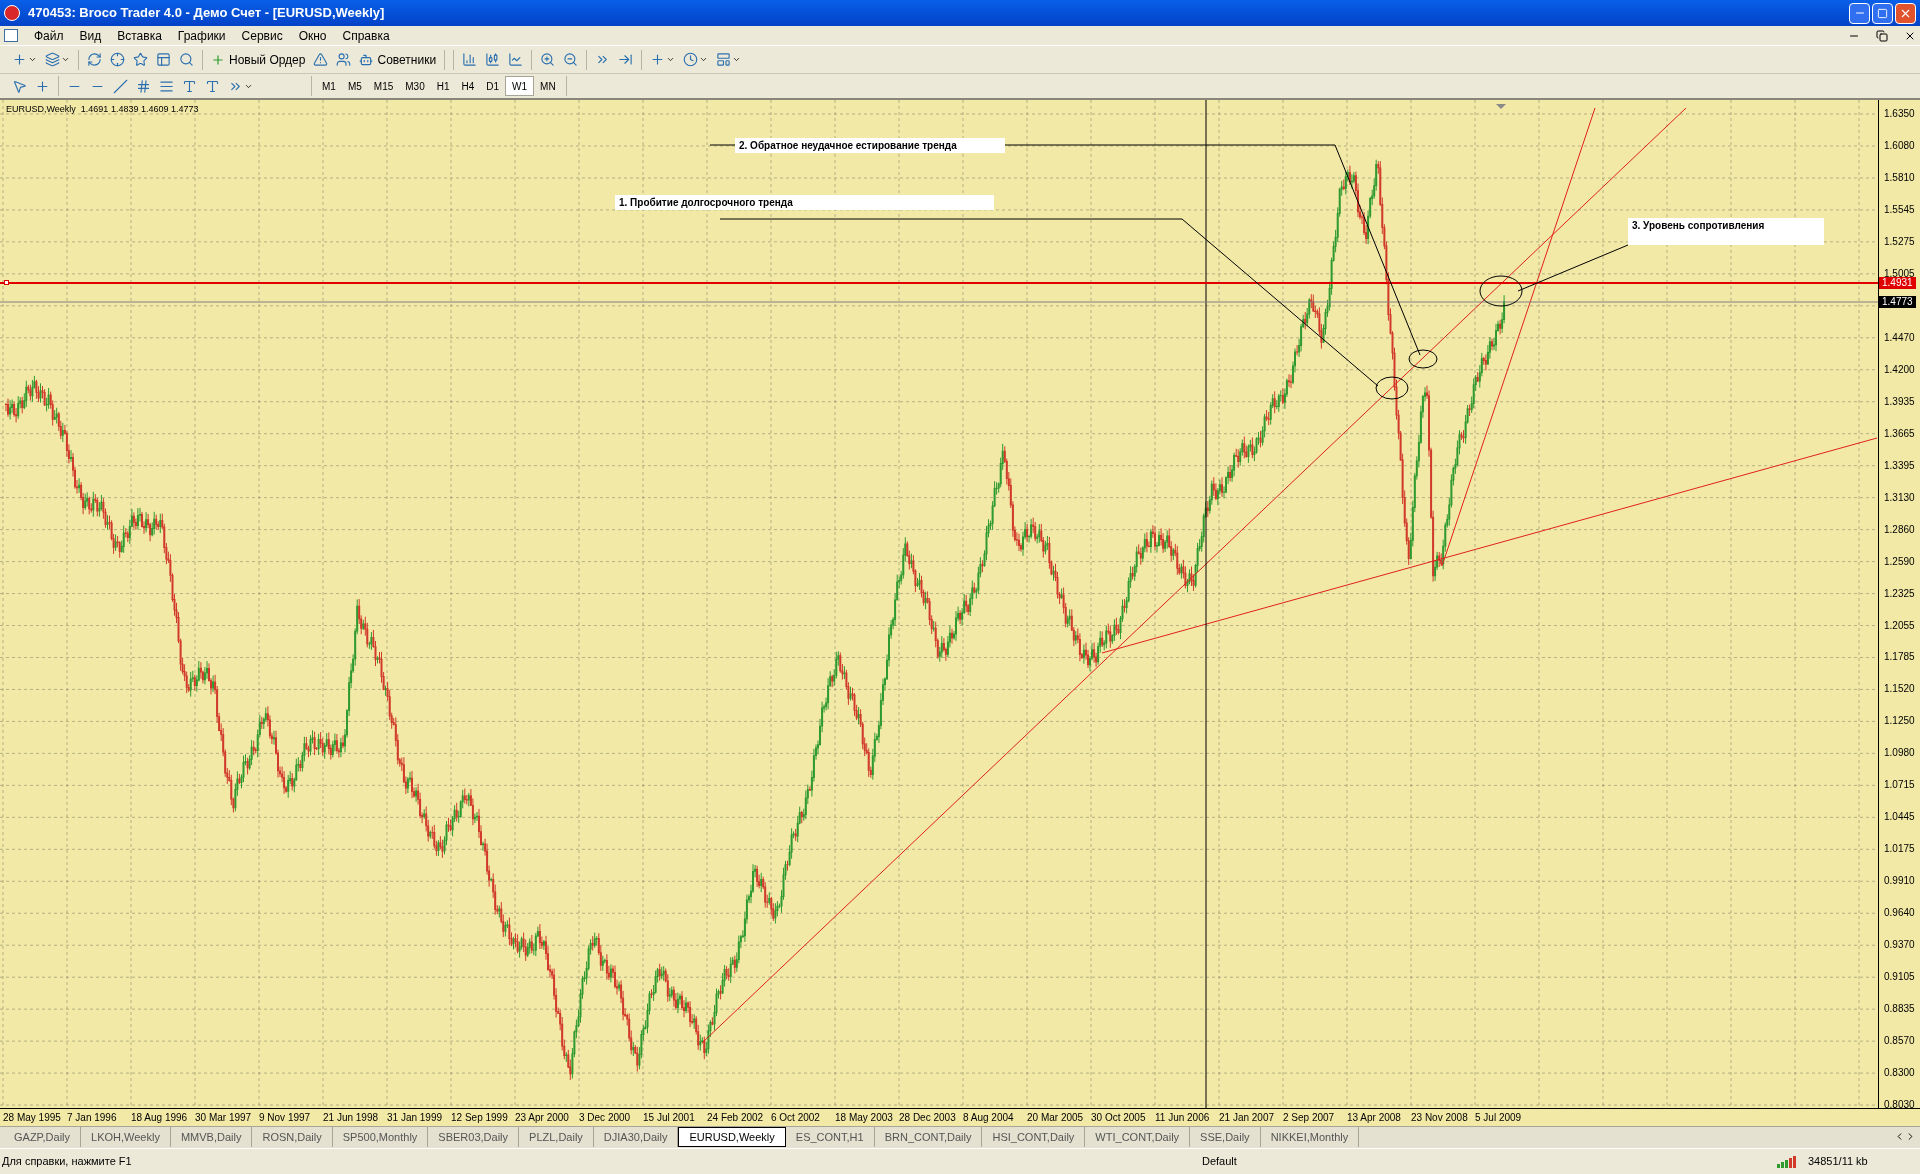 The height and width of the screenshot is (1174, 1920). I want to click on price-tick-label: 1.3665, so click(1899, 433).